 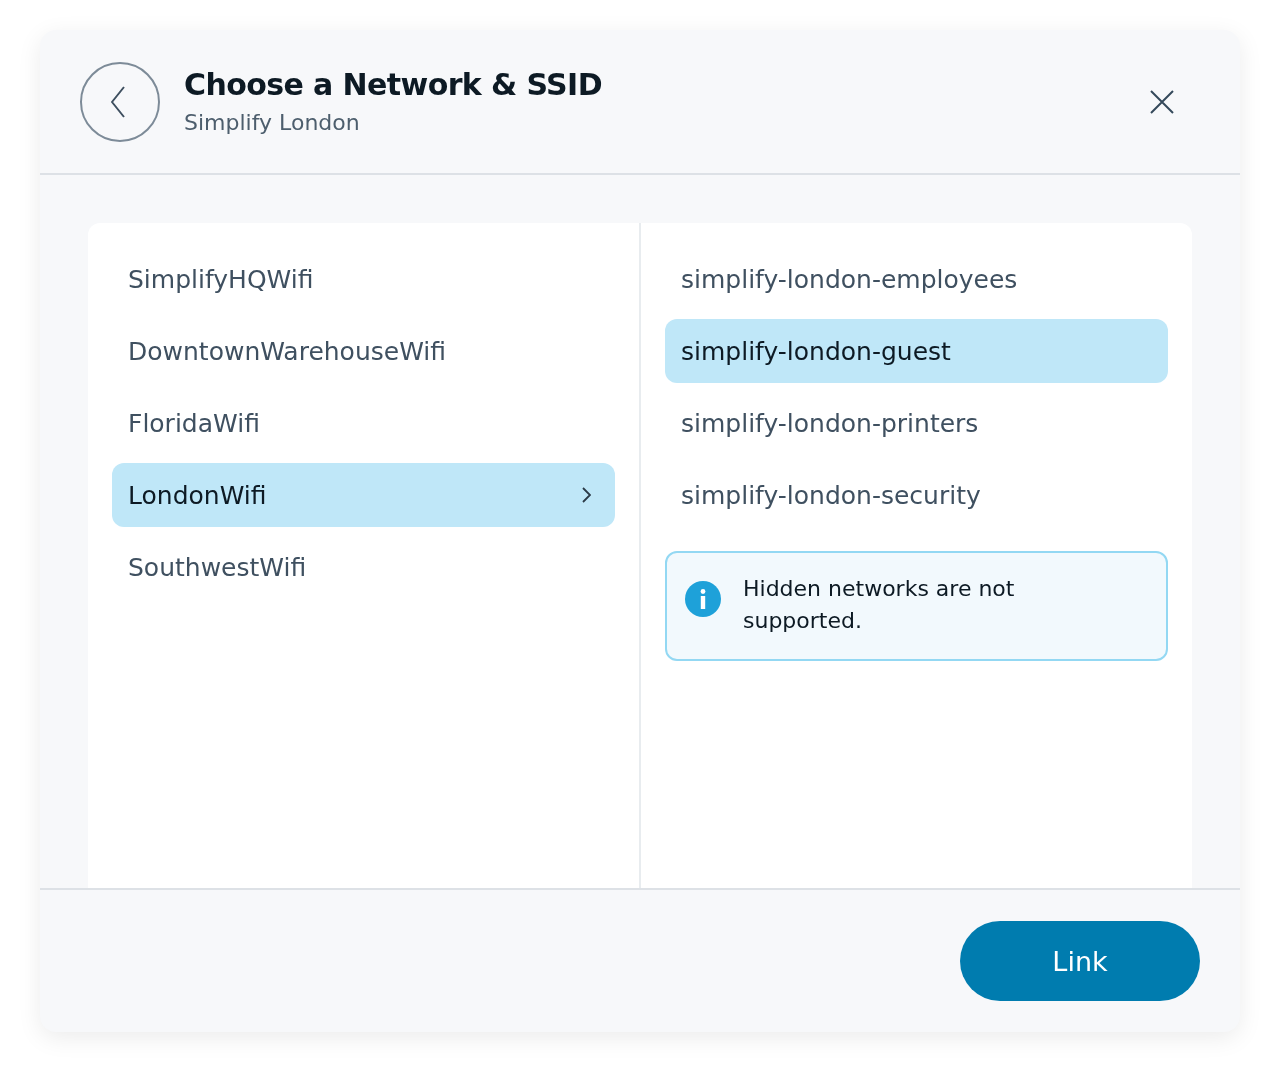 What do you see at coordinates (916, 495) in the screenshot?
I see `ssid-item: simplify-london-security` at bounding box center [916, 495].